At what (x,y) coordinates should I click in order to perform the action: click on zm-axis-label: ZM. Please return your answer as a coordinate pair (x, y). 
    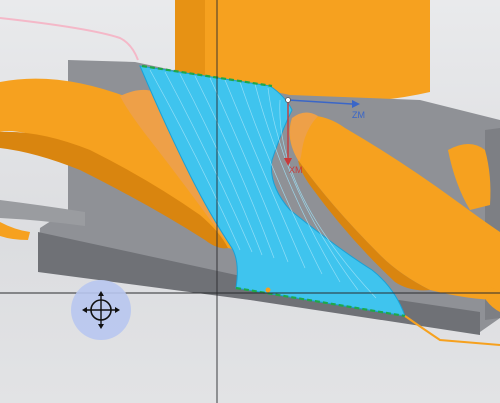
    Looking at the image, I should click on (358, 115).